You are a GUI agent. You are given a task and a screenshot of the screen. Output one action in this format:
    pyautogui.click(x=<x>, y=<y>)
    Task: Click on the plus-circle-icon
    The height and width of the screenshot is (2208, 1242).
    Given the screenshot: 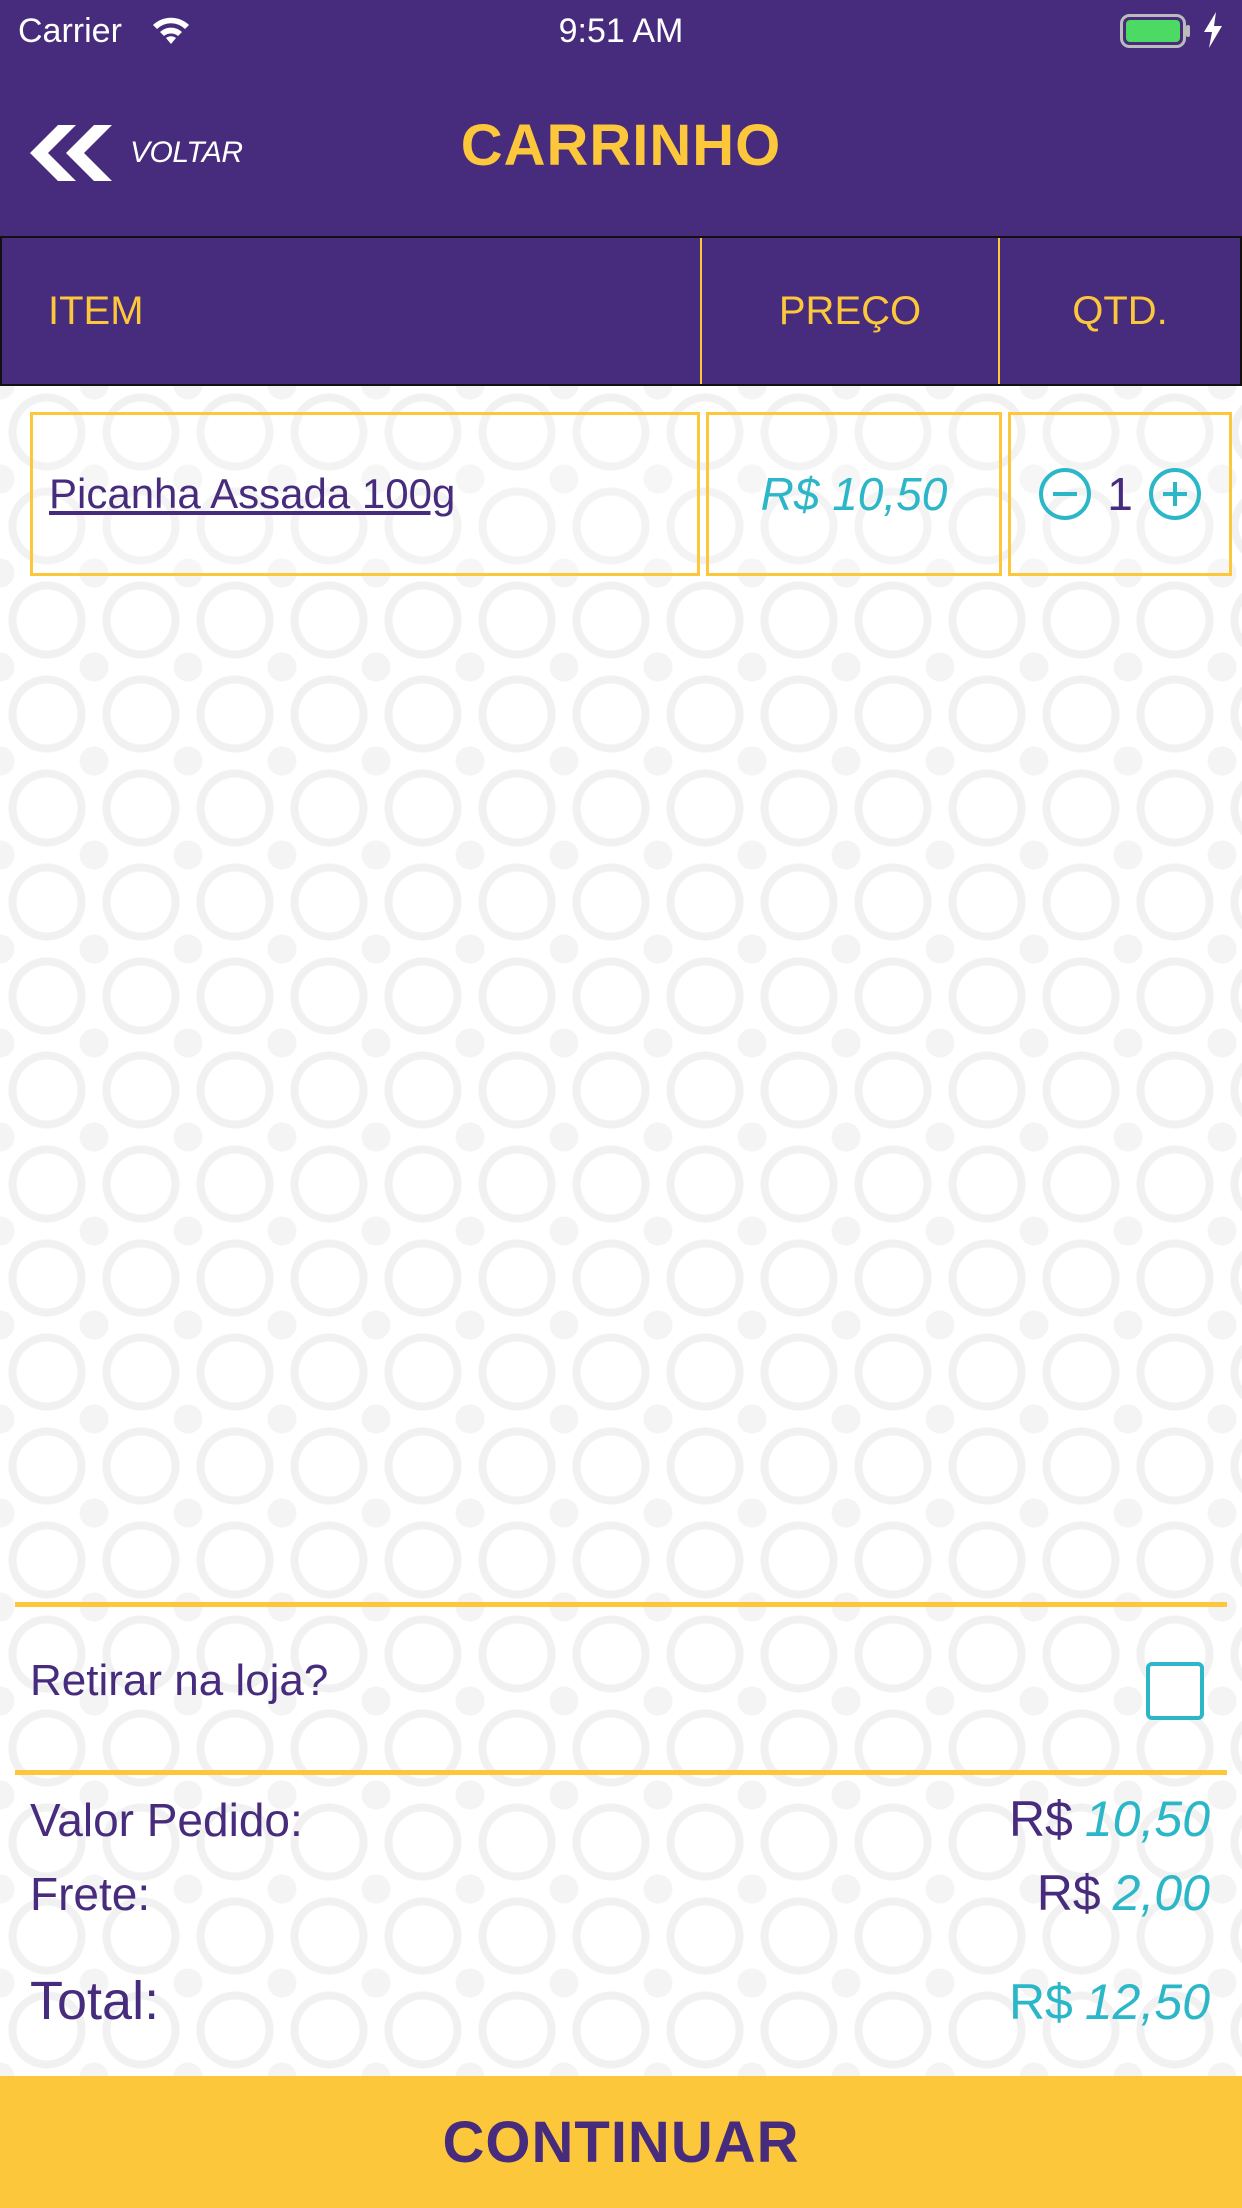 What is the action you would take?
    pyautogui.click(x=1175, y=494)
    